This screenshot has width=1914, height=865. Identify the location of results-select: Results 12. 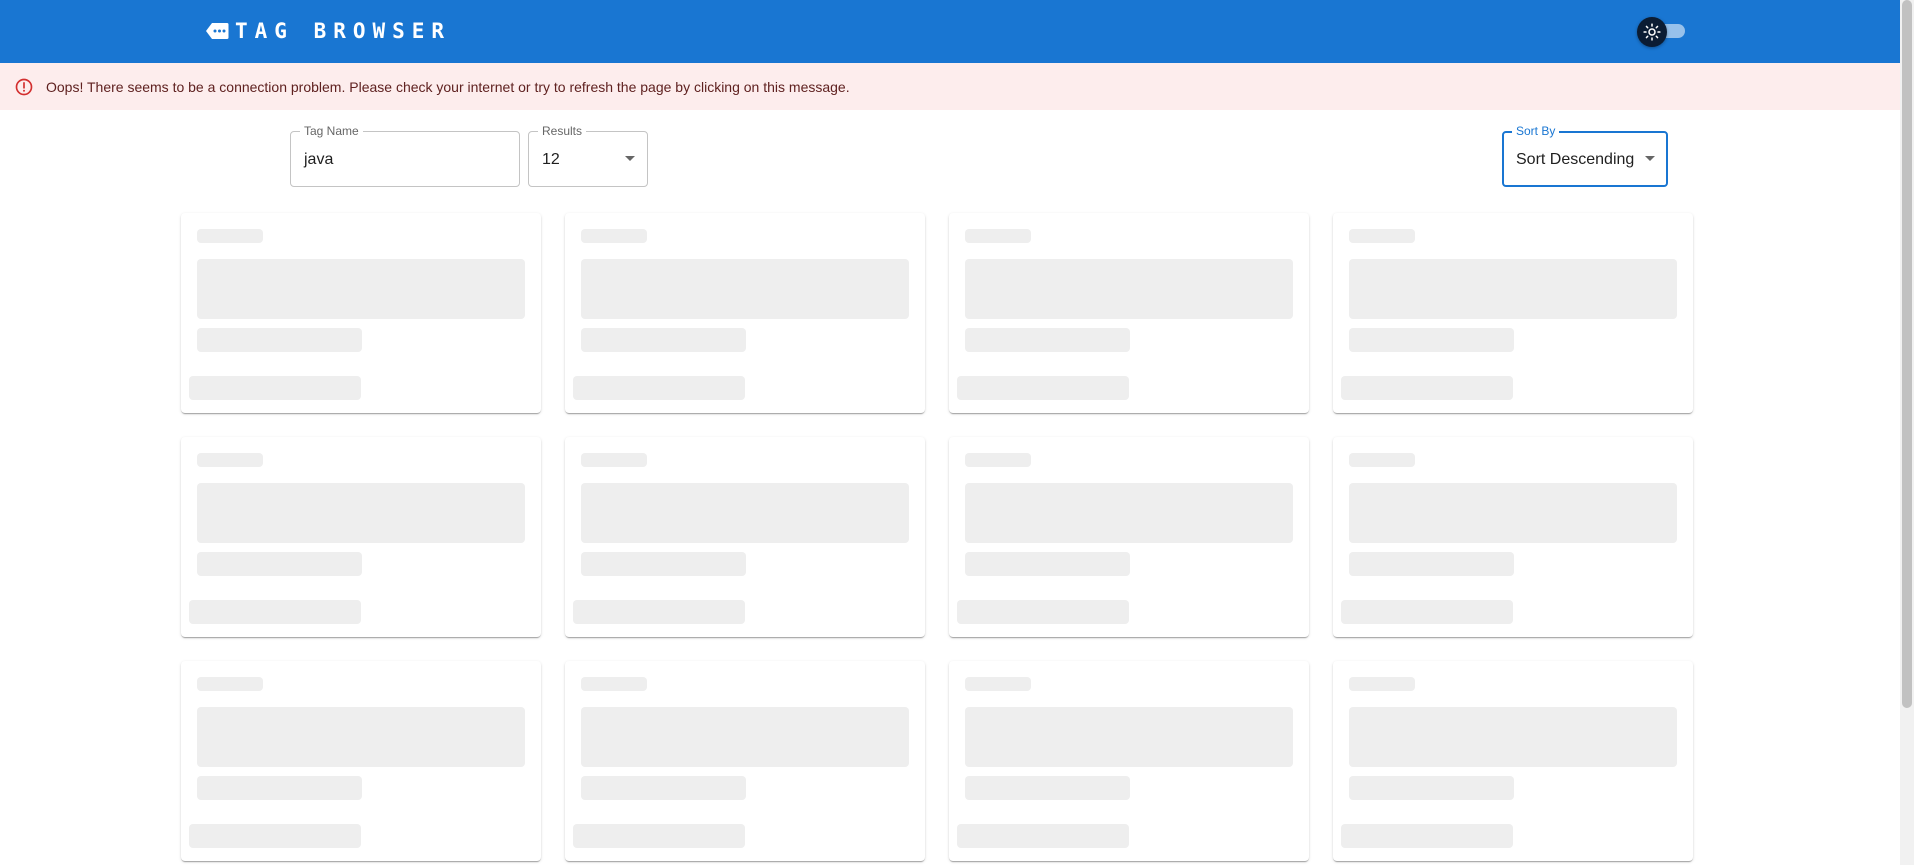
(588, 155).